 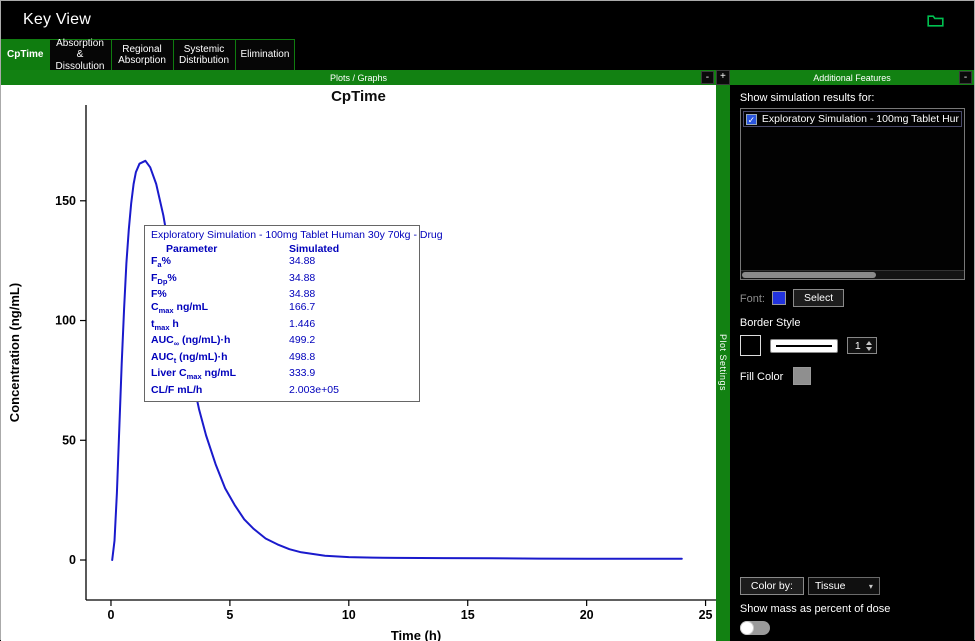 What do you see at coordinates (229, 615) in the screenshot?
I see `svg-text: 5` at bounding box center [229, 615].